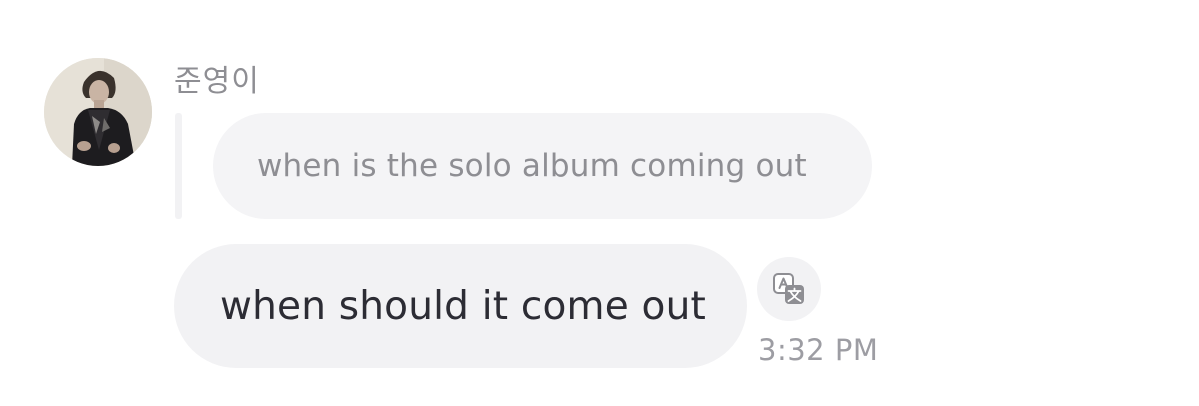 The width and height of the screenshot is (1199, 406). Describe the element at coordinates (217, 81) in the screenshot. I see `sender-name: 준영이` at that location.